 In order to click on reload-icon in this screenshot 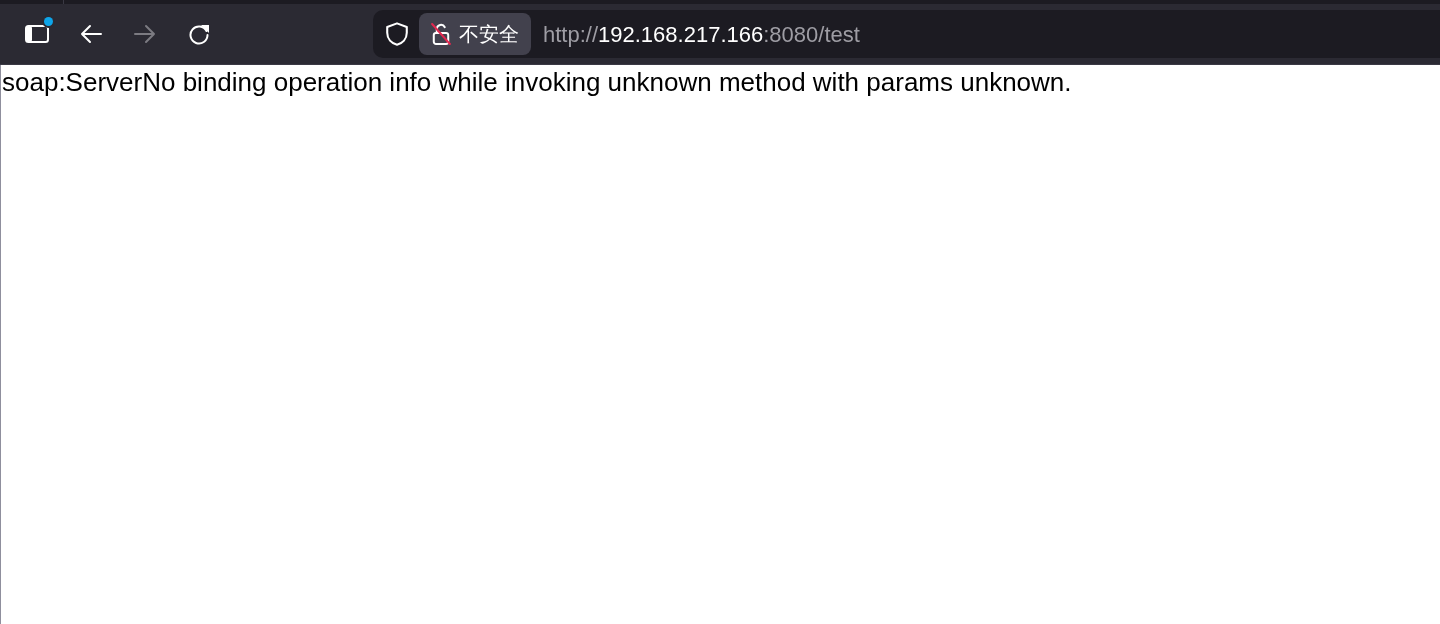, I will do `click(199, 34)`.